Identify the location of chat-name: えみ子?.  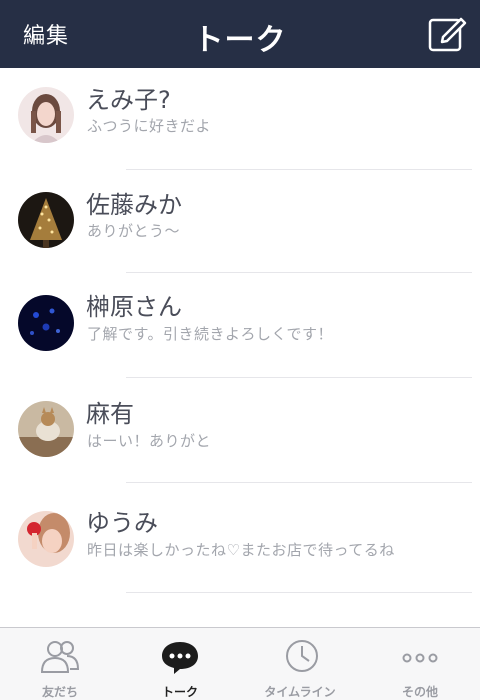
(128, 100).